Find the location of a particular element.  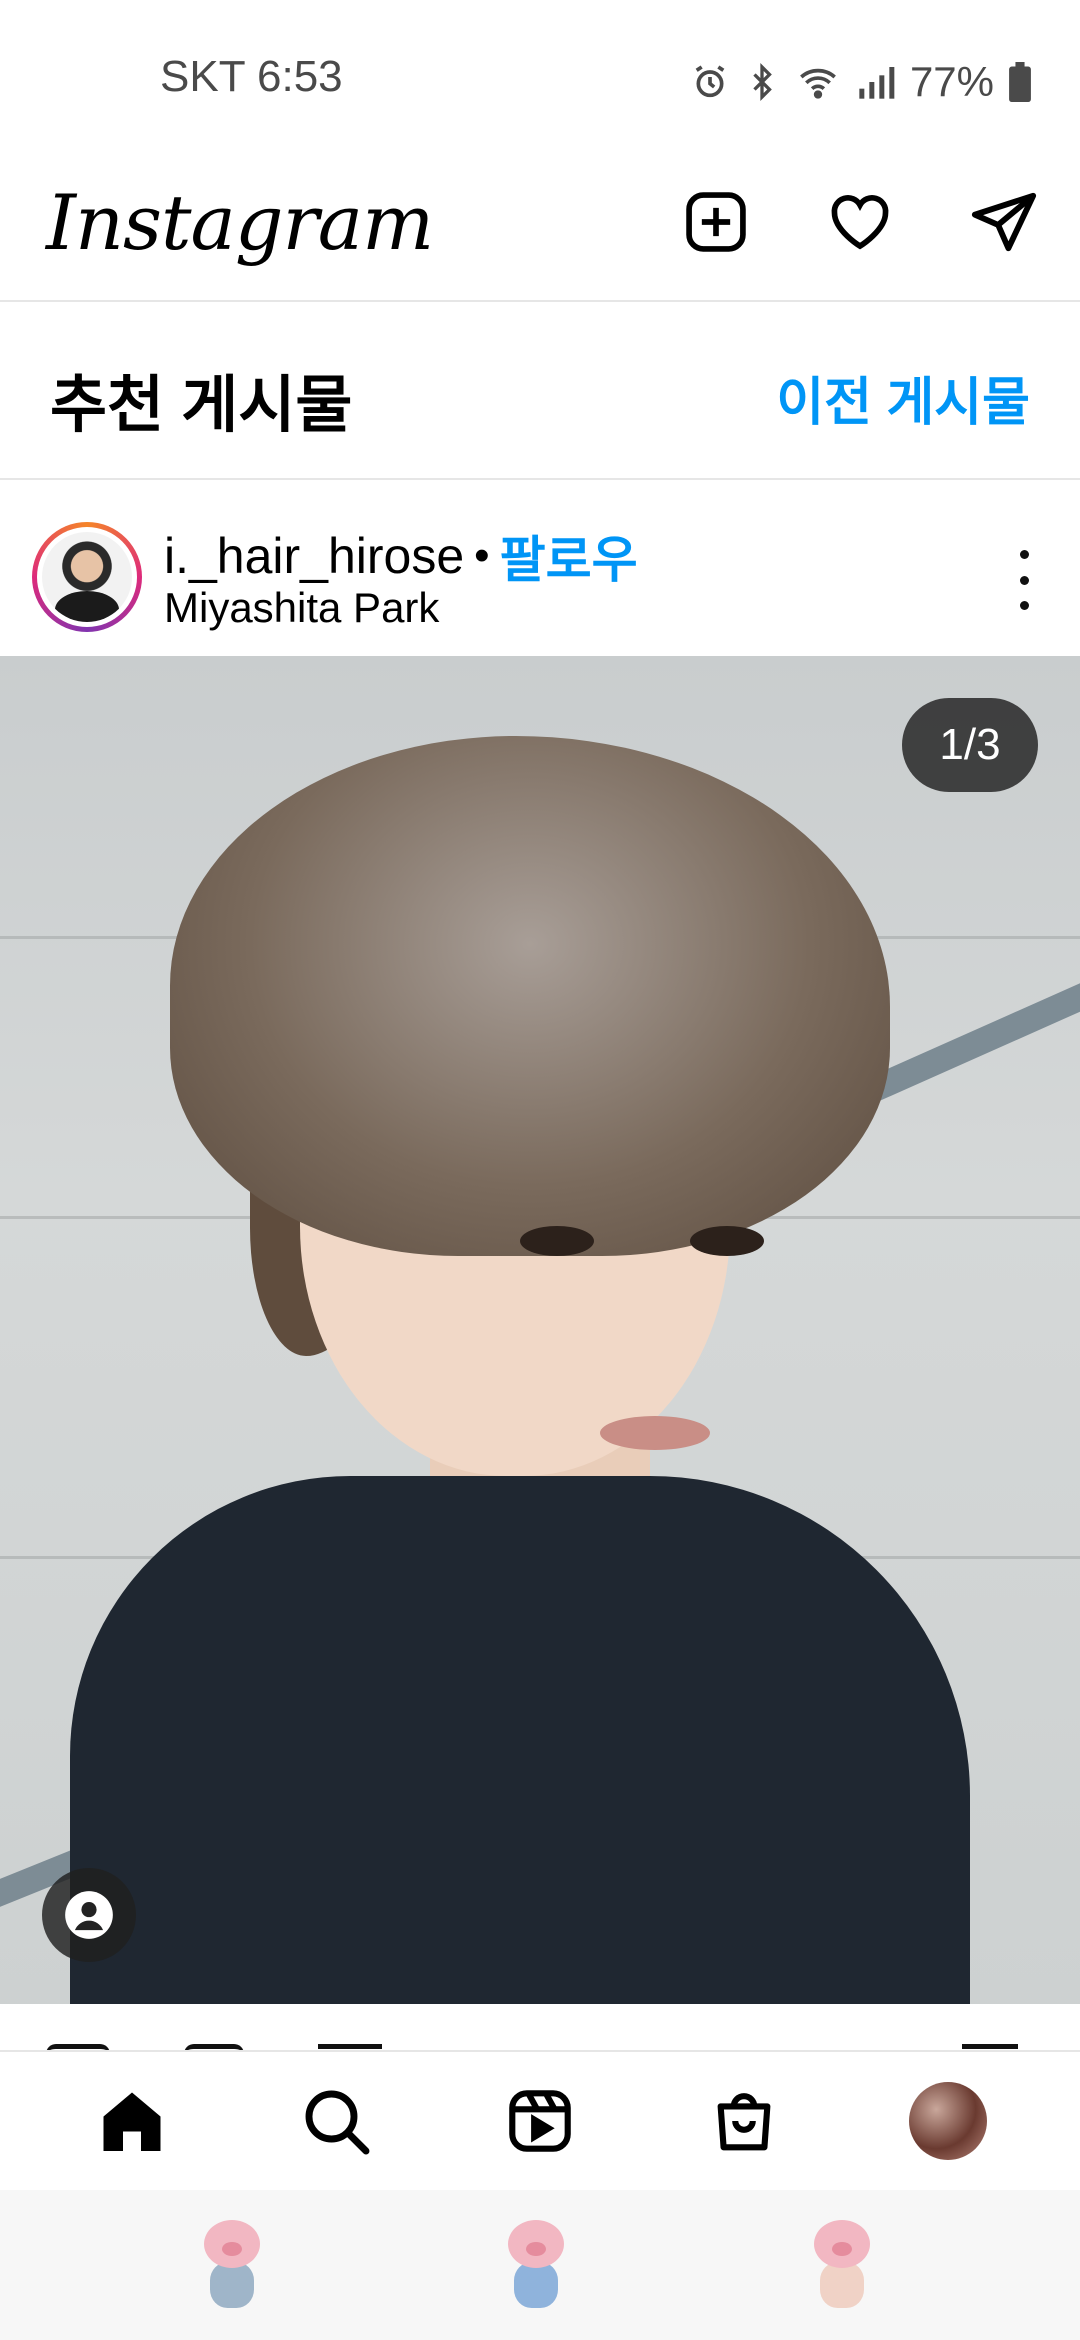

status-icons: 77% is located at coordinates (861, 82).